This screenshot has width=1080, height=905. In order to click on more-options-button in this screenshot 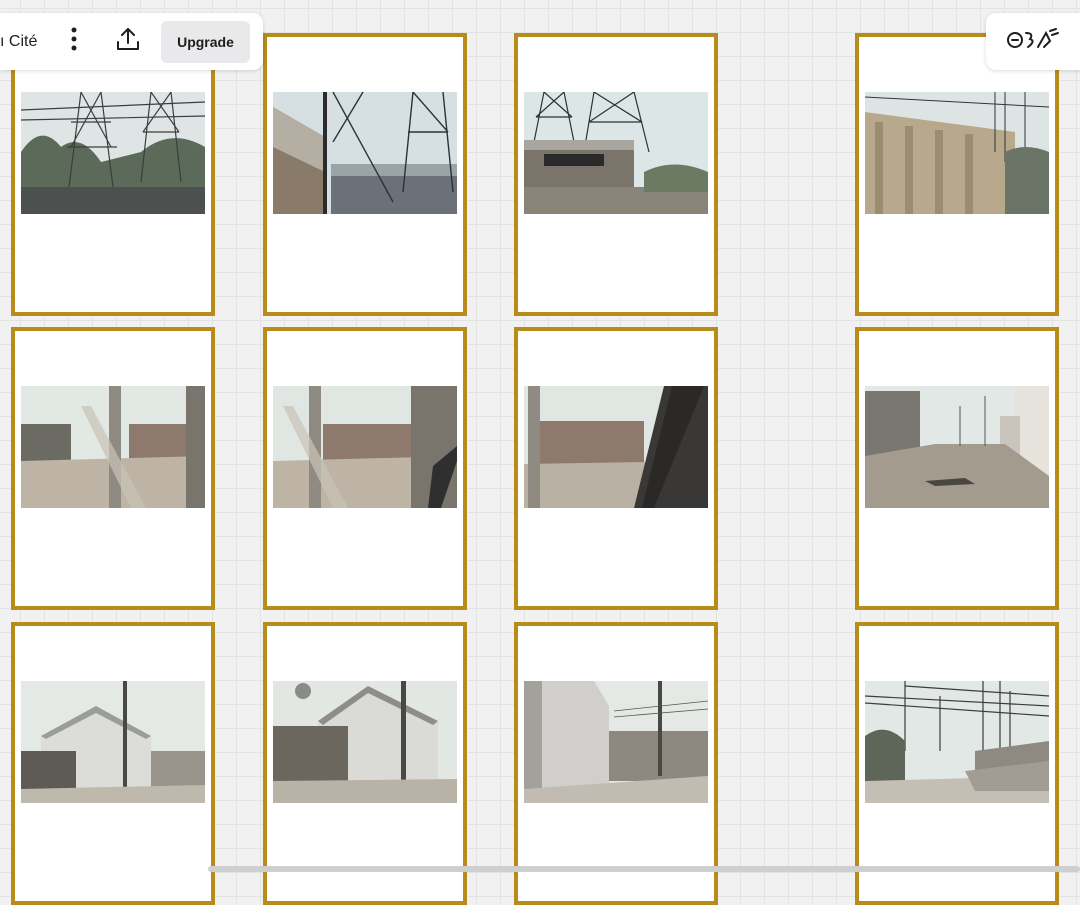, I will do `click(74, 42)`.